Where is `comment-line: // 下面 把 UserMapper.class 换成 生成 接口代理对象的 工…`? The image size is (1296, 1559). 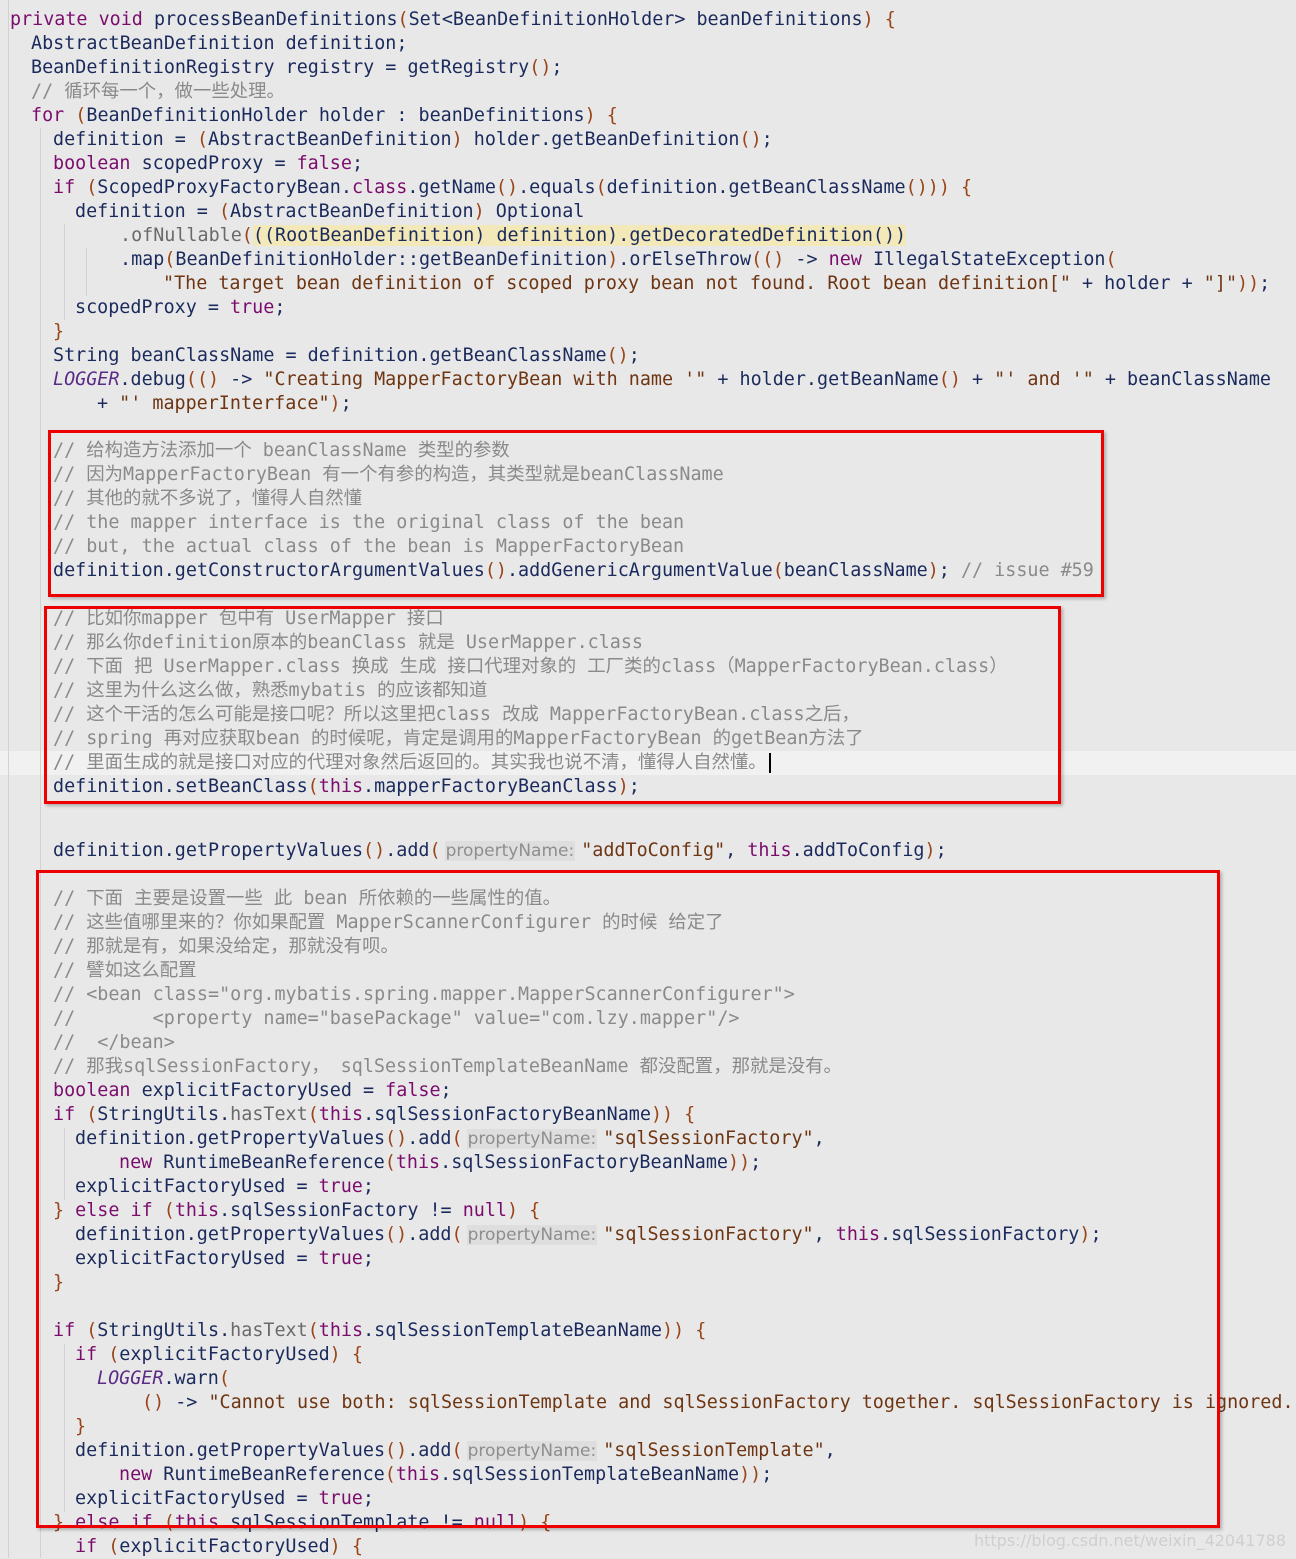
comment-line: // 下面 把 UserMapper.class 换成 生成 接口代理对象的 工… is located at coordinates (530, 667).